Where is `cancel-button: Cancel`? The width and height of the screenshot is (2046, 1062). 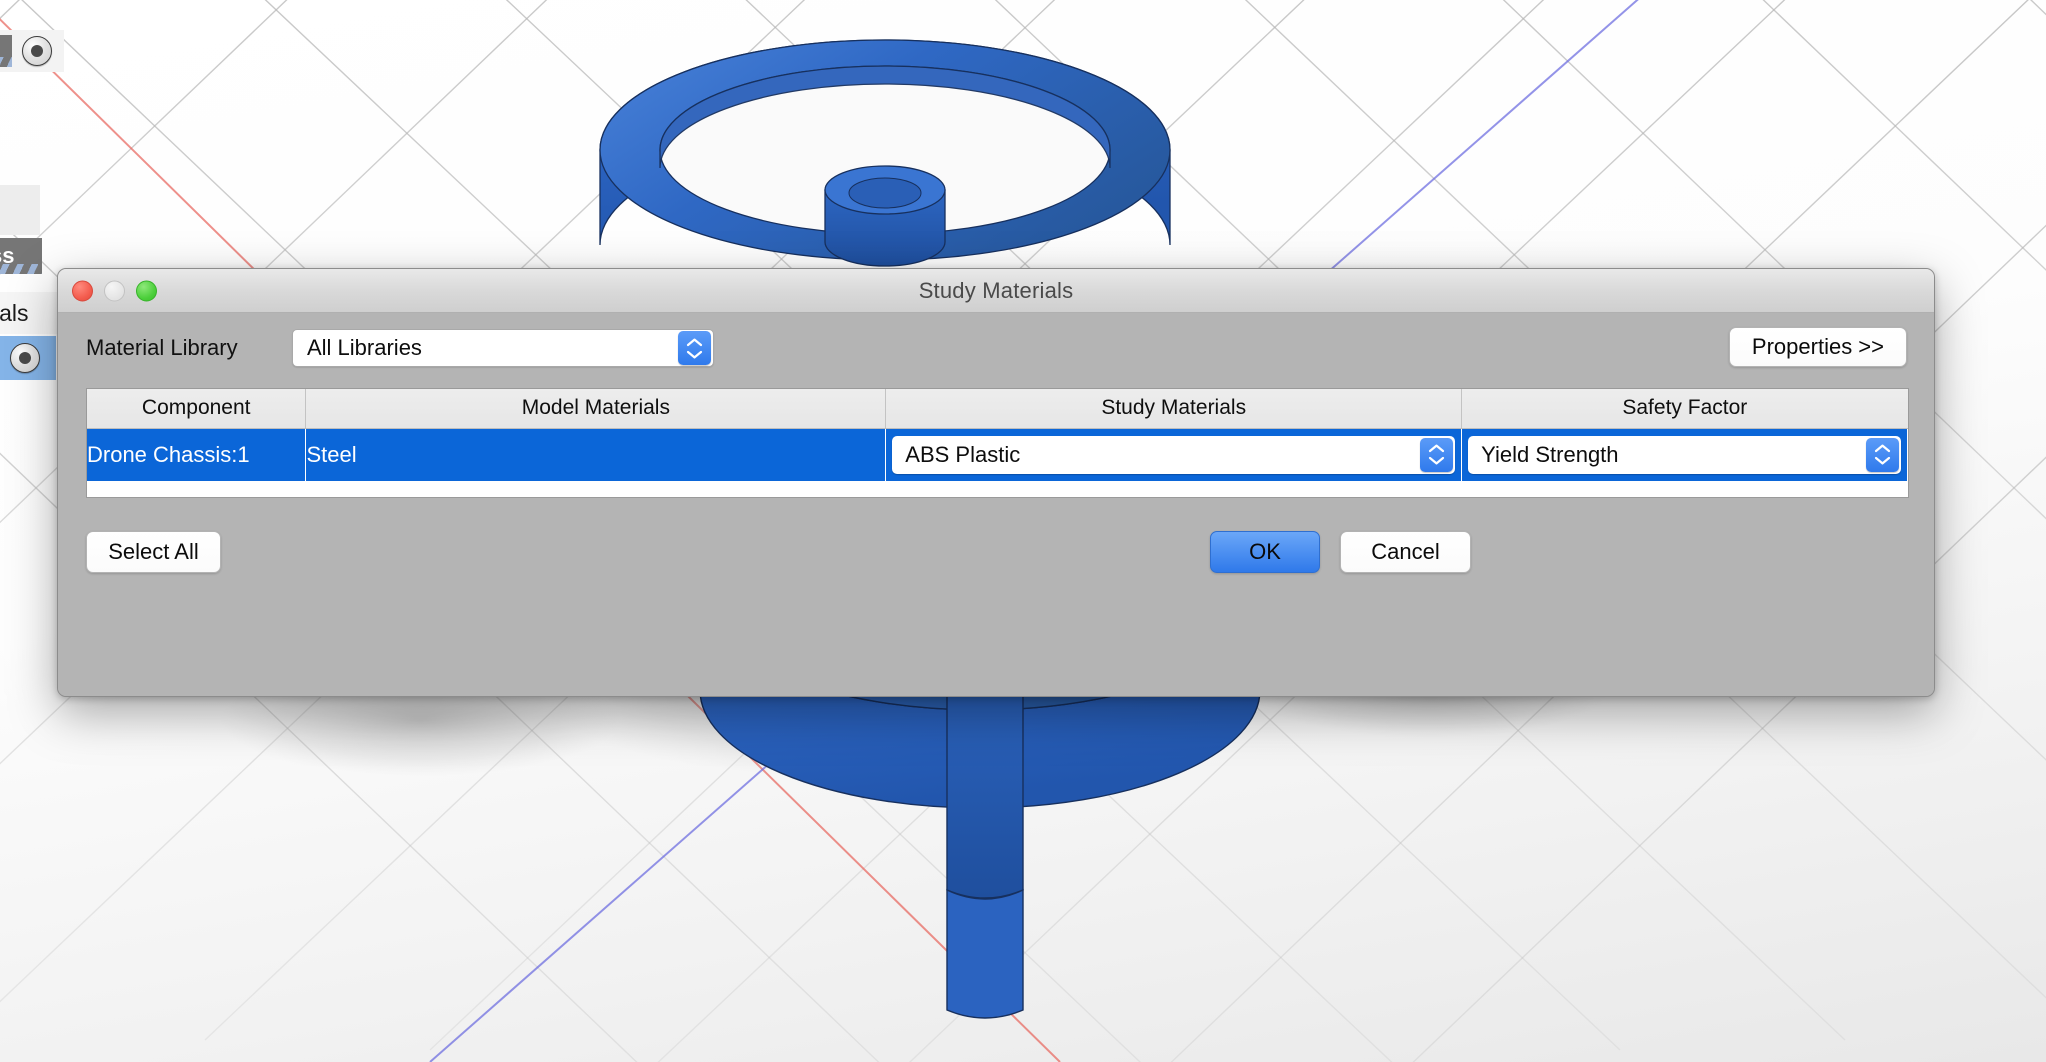
cancel-button: Cancel is located at coordinates (1405, 552).